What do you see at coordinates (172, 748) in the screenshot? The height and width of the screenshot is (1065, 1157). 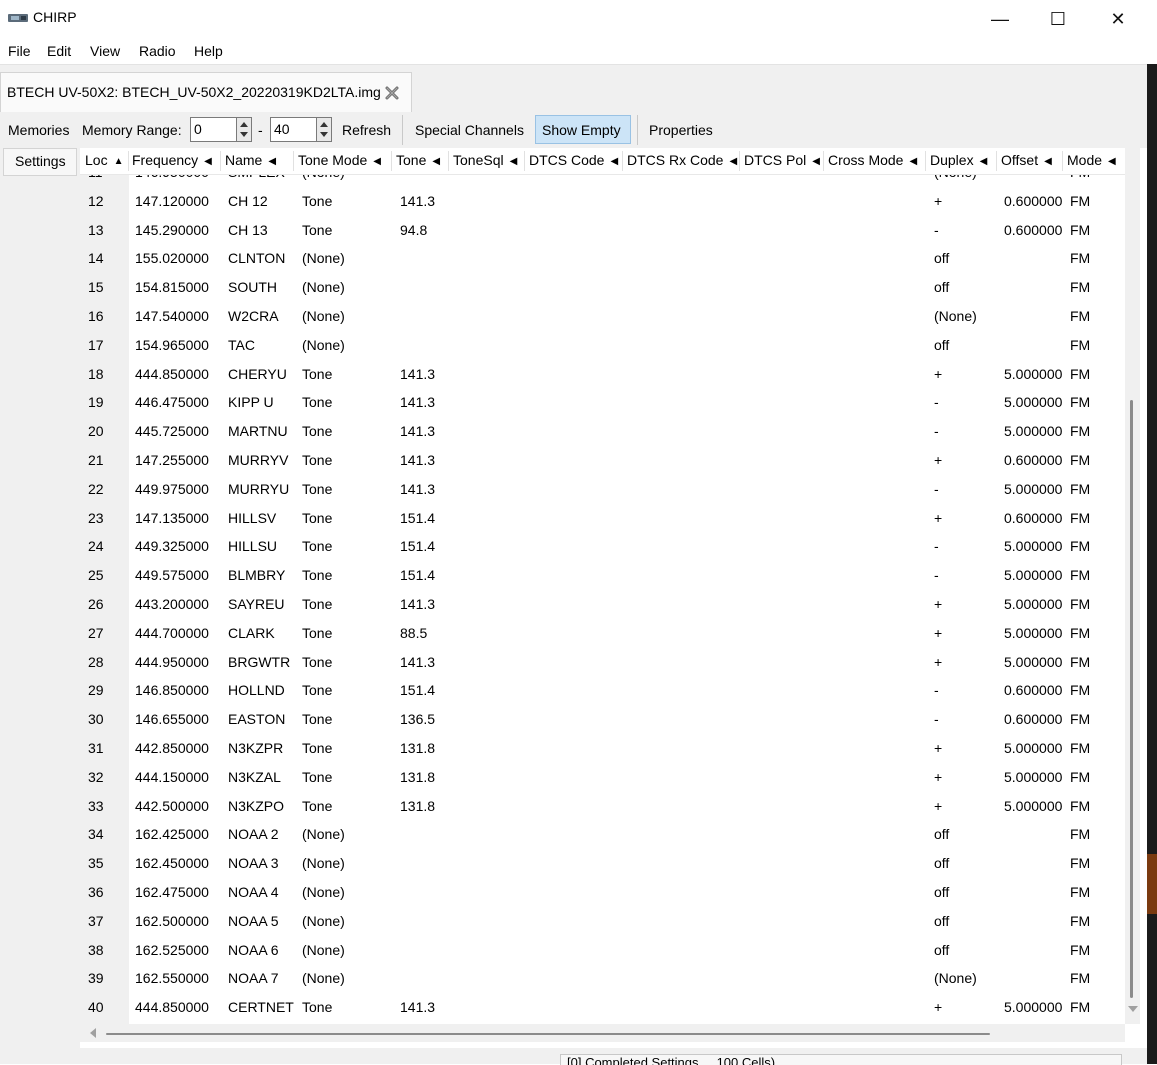 I see `cell-frequency: 442.850000` at bounding box center [172, 748].